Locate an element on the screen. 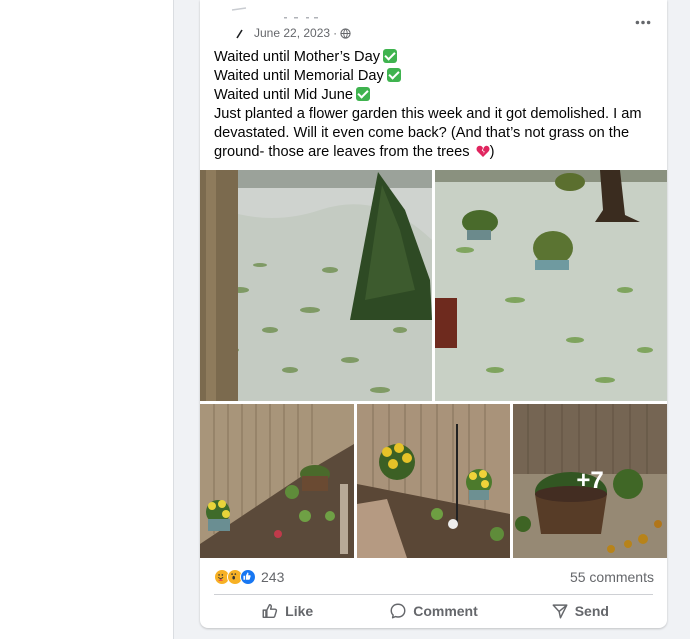 The image size is (690, 639). post-line-2-text: Waited until Memorial Day is located at coordinates (299, 76).